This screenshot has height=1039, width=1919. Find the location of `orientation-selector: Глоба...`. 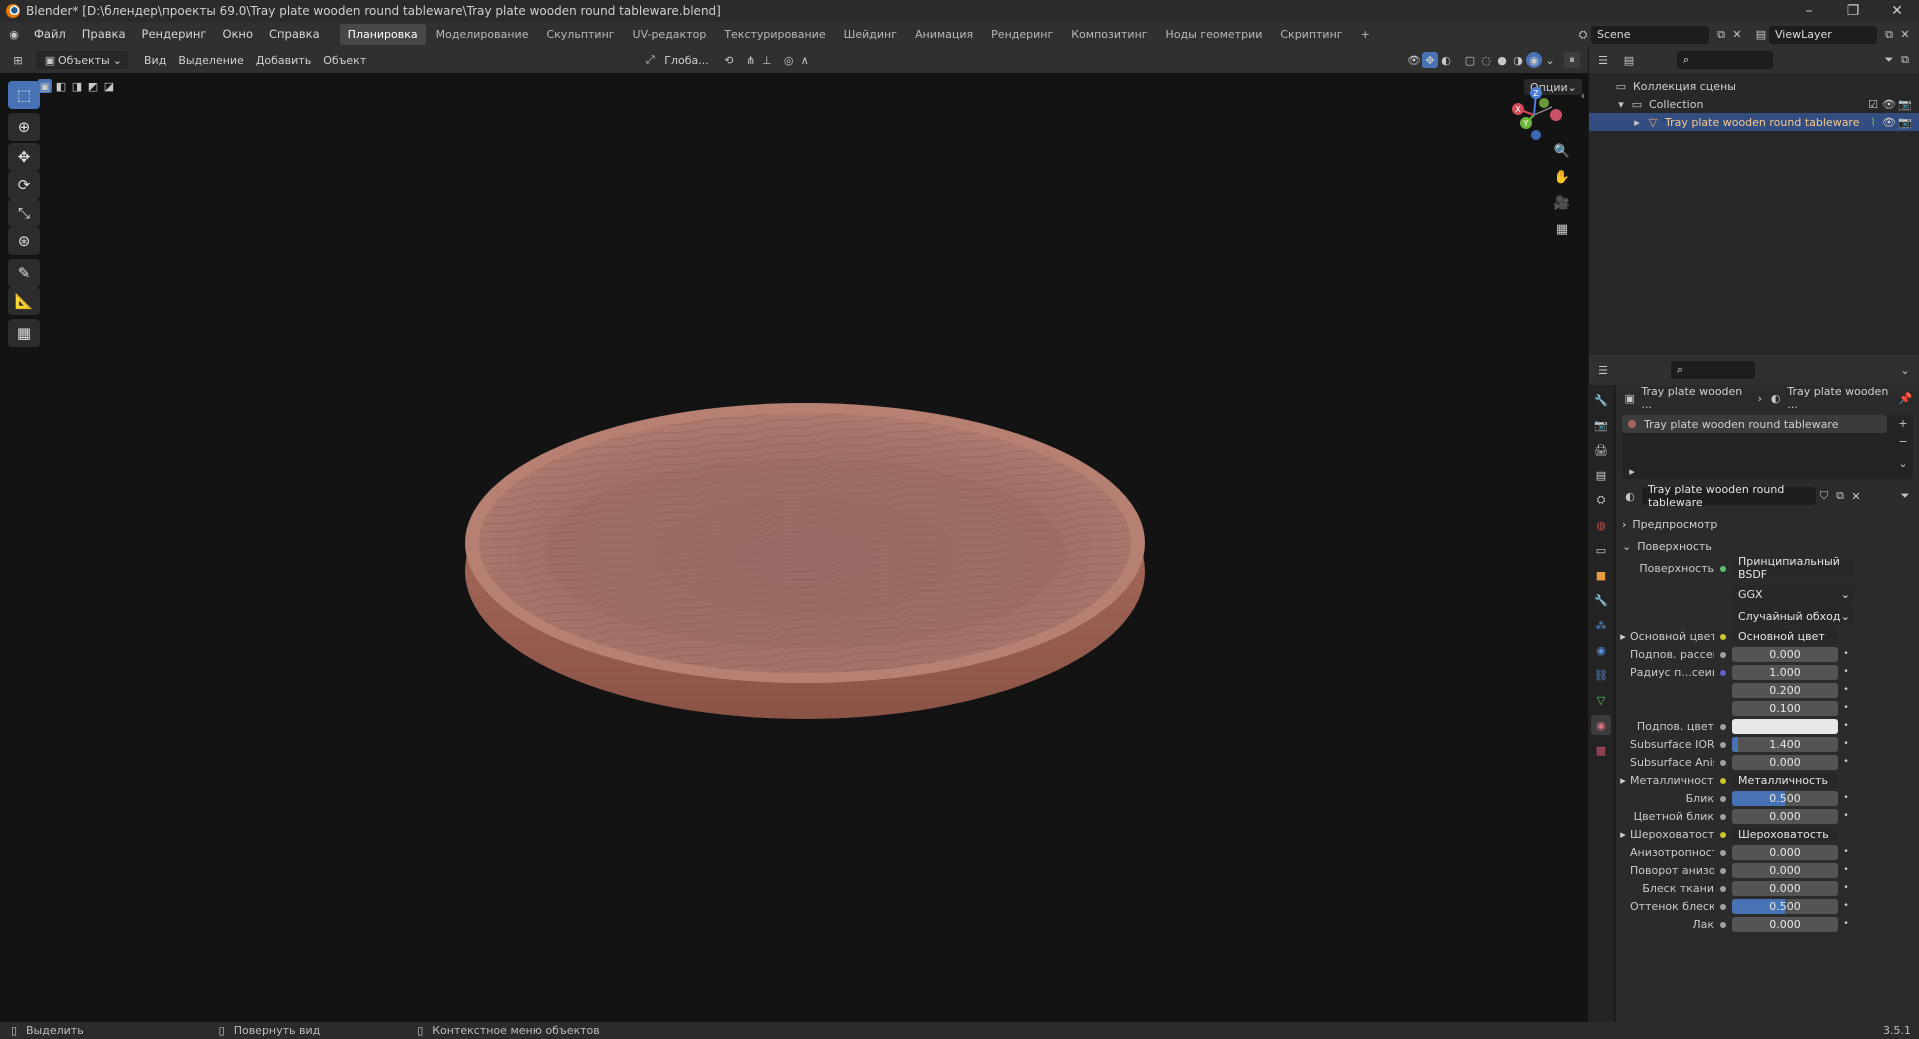

orientation-selector: Глоба... is located at coordinates (686, 60).